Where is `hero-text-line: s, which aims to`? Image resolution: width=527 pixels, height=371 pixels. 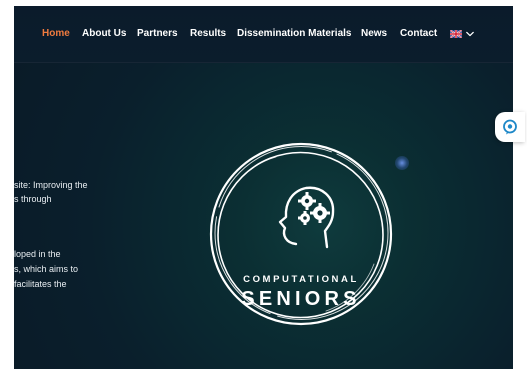 hero-text-line: s, which aims to is located at coordinates (46, 269).